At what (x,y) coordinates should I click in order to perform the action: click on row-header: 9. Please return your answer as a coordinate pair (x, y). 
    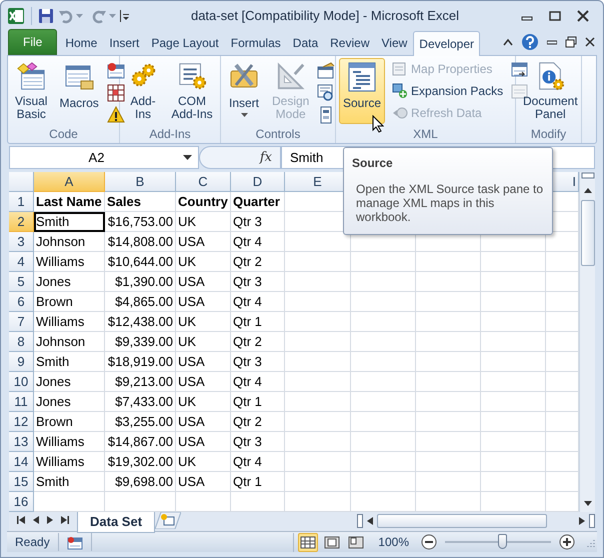
    Looking at the image, I should click on (21, 362).